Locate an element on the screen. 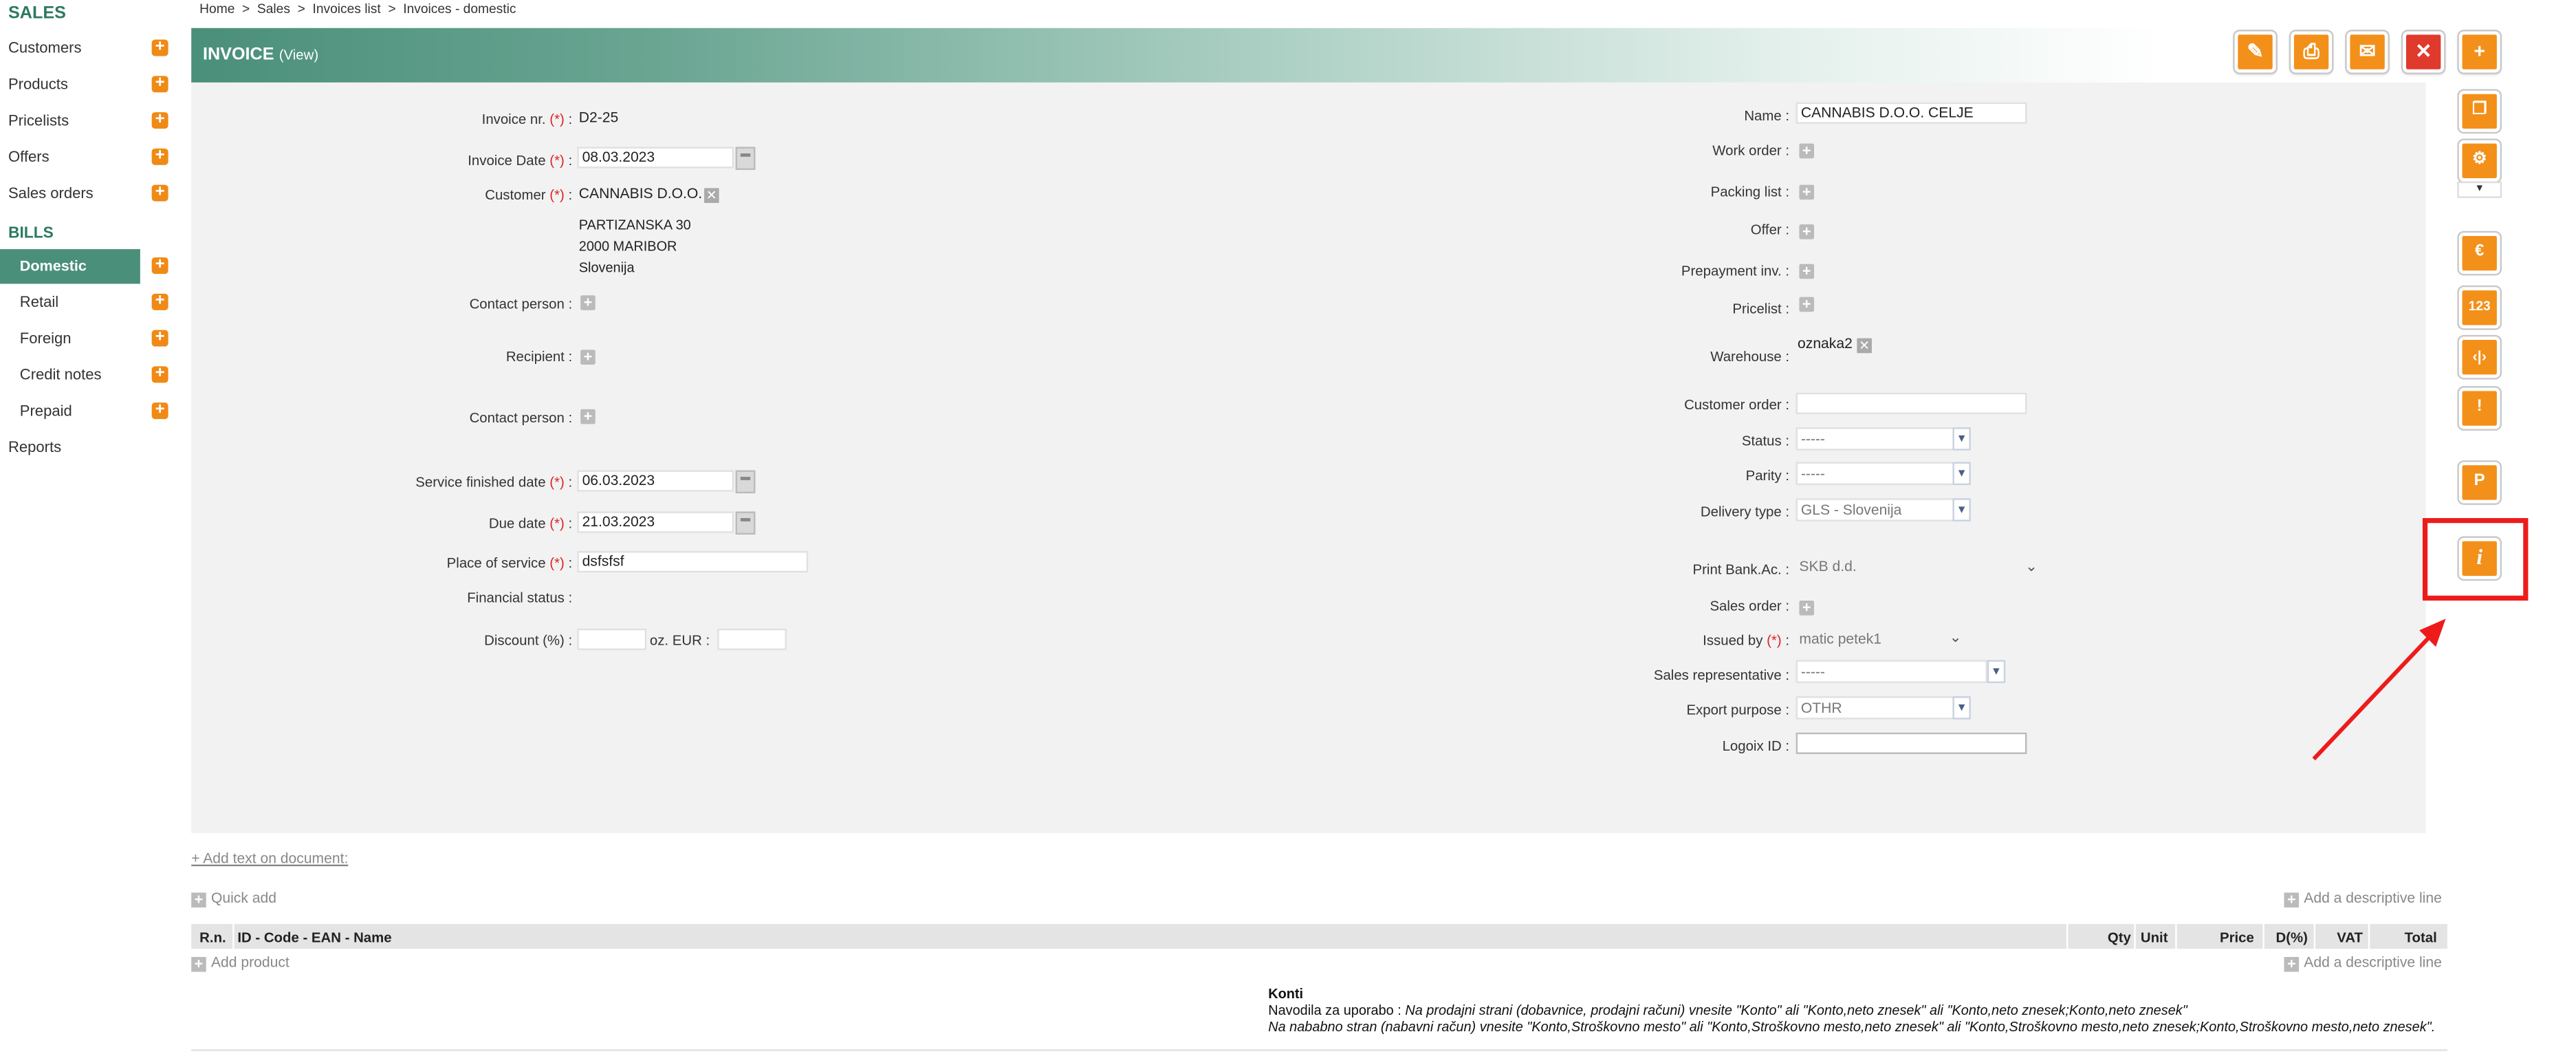  export-purpose-select: OTHR is located at coordinates (1874, 708).